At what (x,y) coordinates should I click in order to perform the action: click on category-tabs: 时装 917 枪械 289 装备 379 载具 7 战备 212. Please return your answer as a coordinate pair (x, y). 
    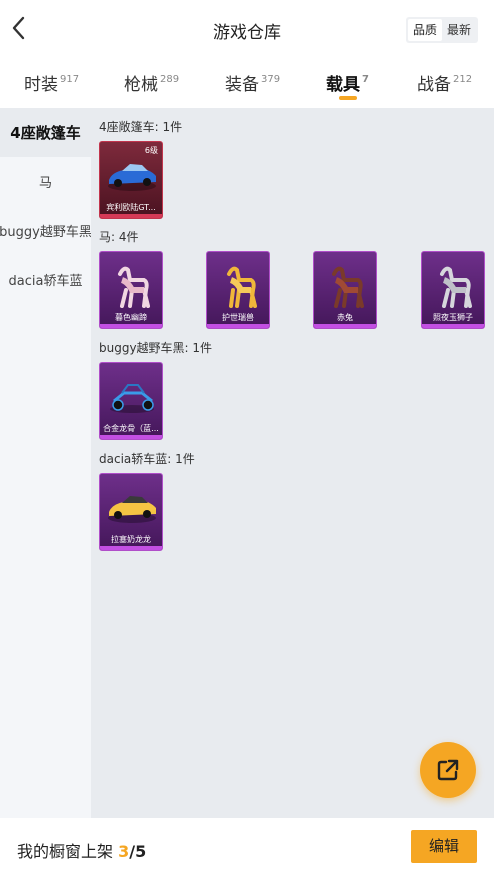
    Looking at the image, I should click on (247, 83).